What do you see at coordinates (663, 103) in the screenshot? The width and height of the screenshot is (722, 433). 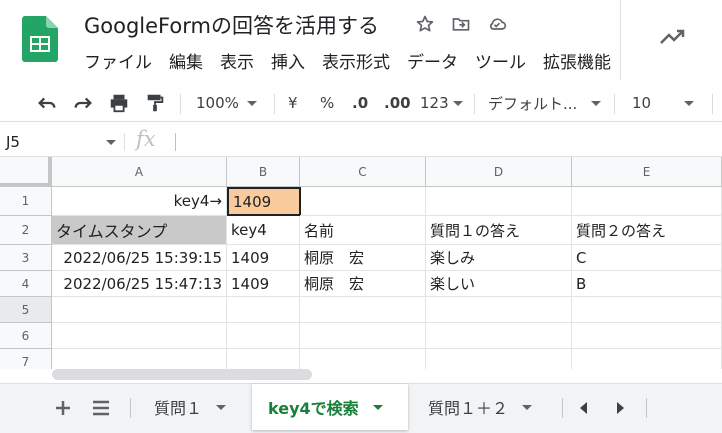 I see `font-size-select: 10` at bounding box center [663, 103].